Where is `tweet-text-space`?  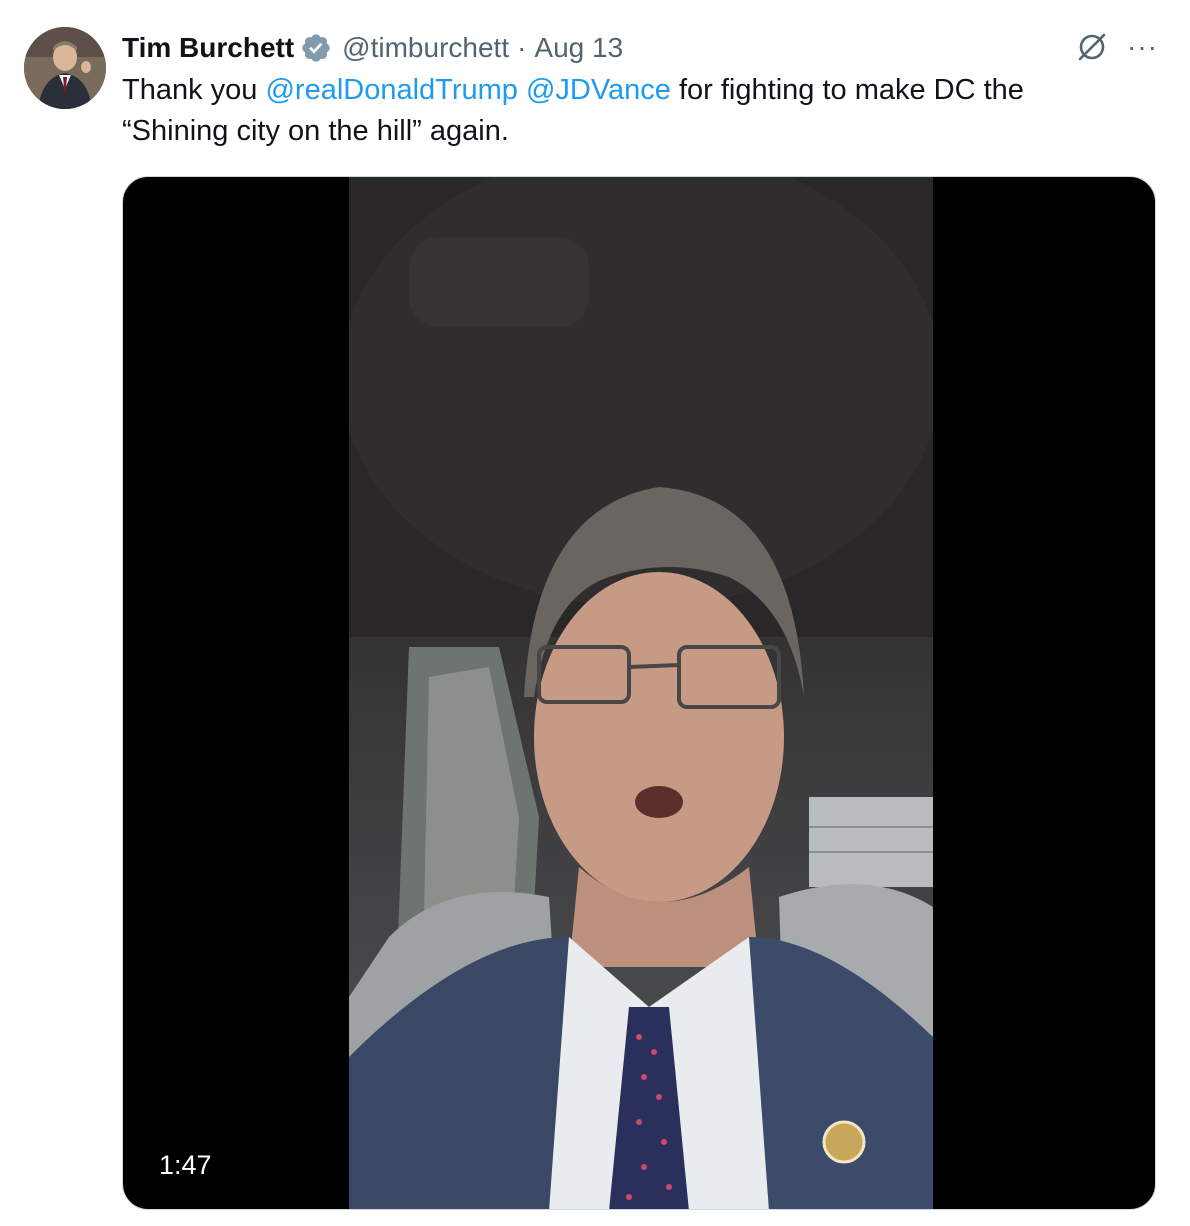
tweet-text-space is located at coordinates (522, 90).